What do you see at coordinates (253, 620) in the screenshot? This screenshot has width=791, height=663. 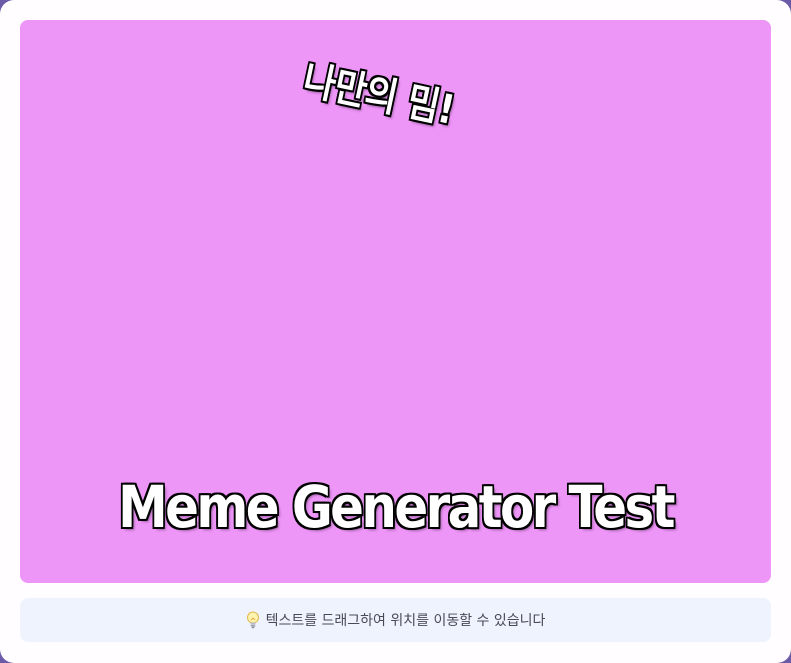 I see `lightbulb-icon` at bounding box center [253, 620].